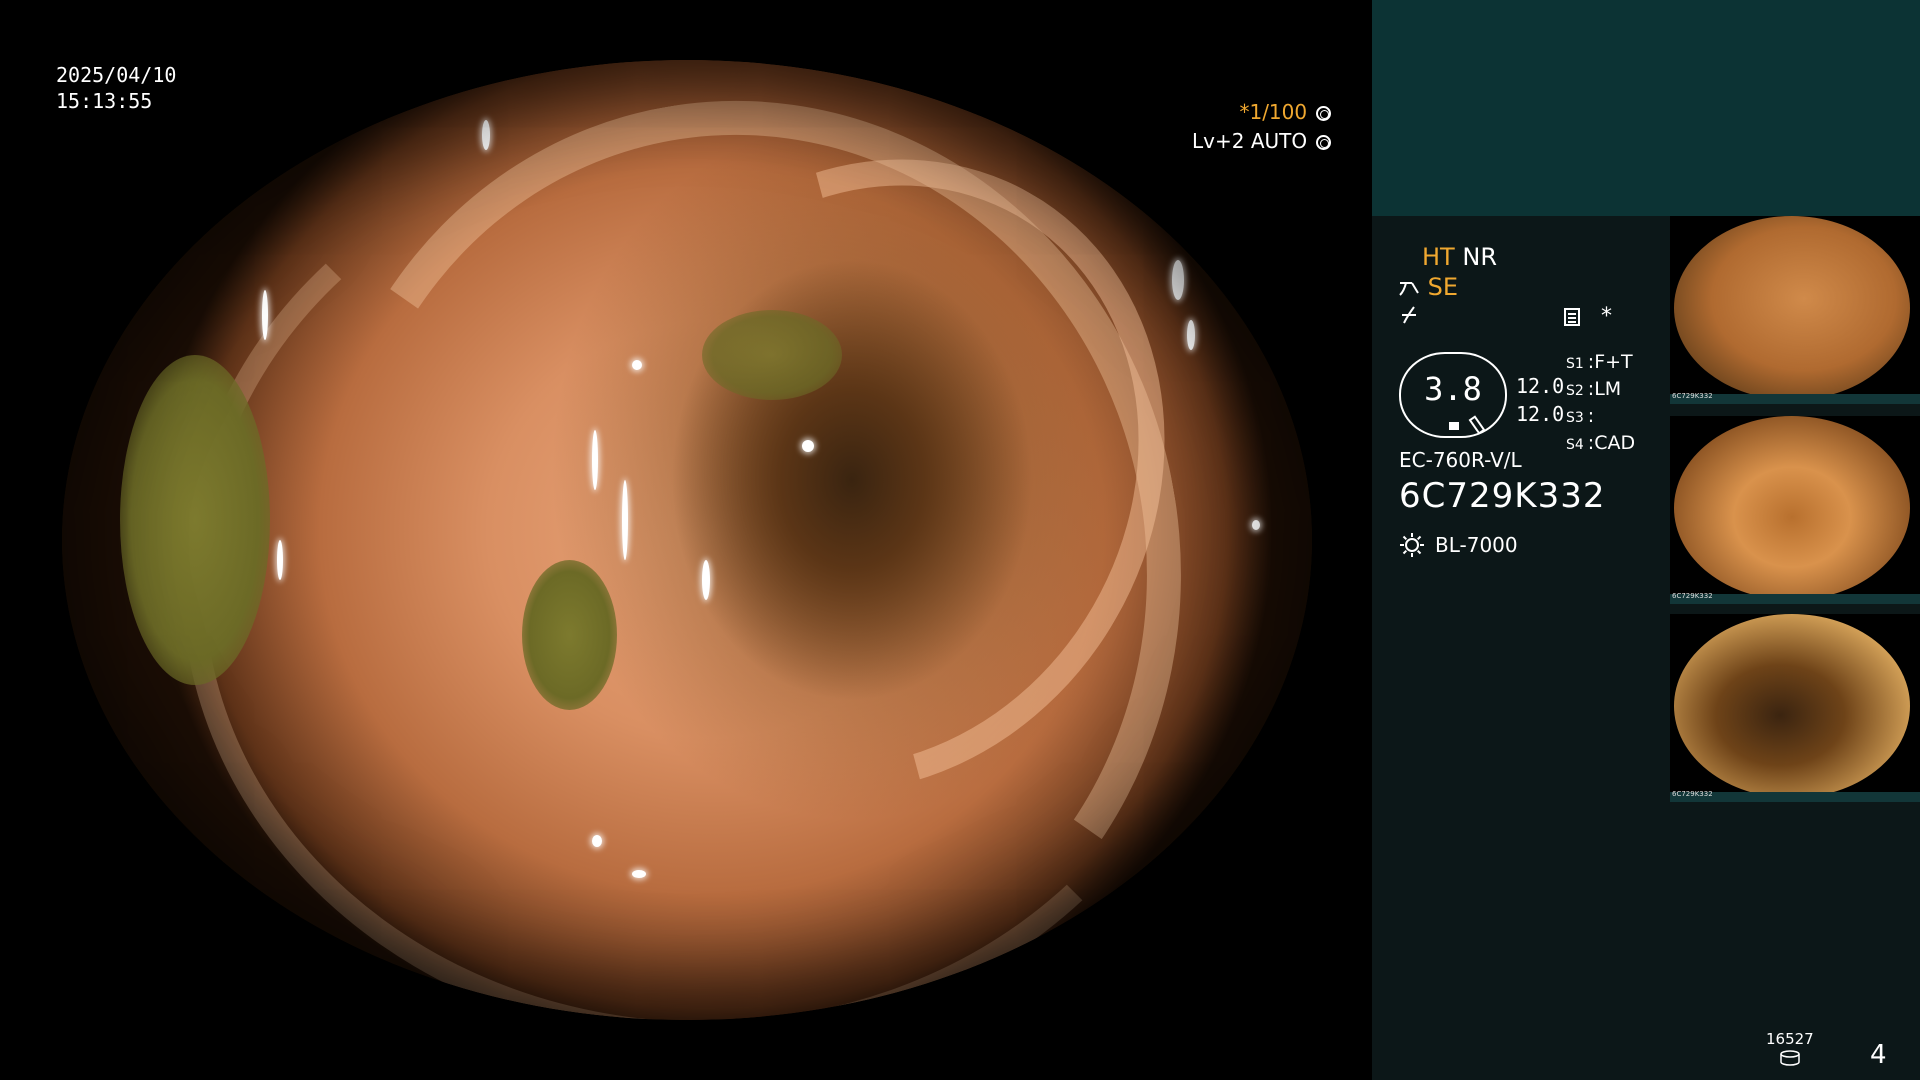 This screenshot has height=1080, width=1920. What do you see at coordinates (1606, 316) in the screenshot?
I see `star-marker: *` at bounding box center [1606, 316].